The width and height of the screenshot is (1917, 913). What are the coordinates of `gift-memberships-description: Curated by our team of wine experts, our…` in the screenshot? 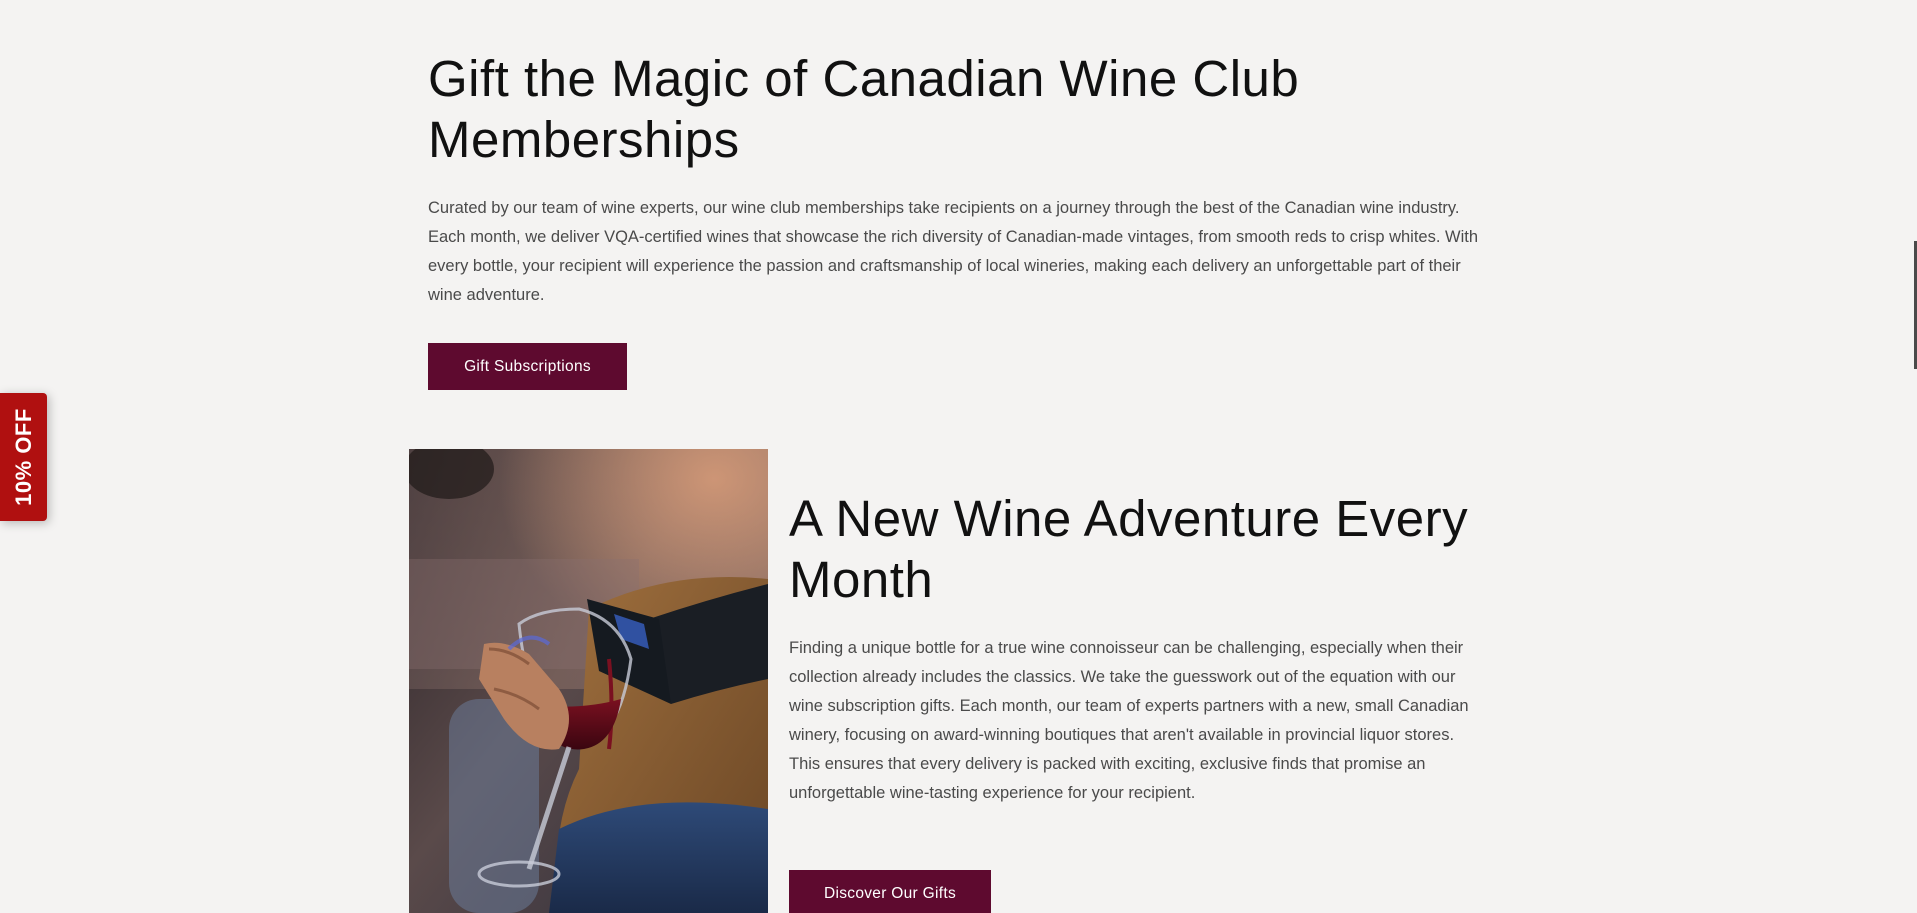 It's located at (953, 251).